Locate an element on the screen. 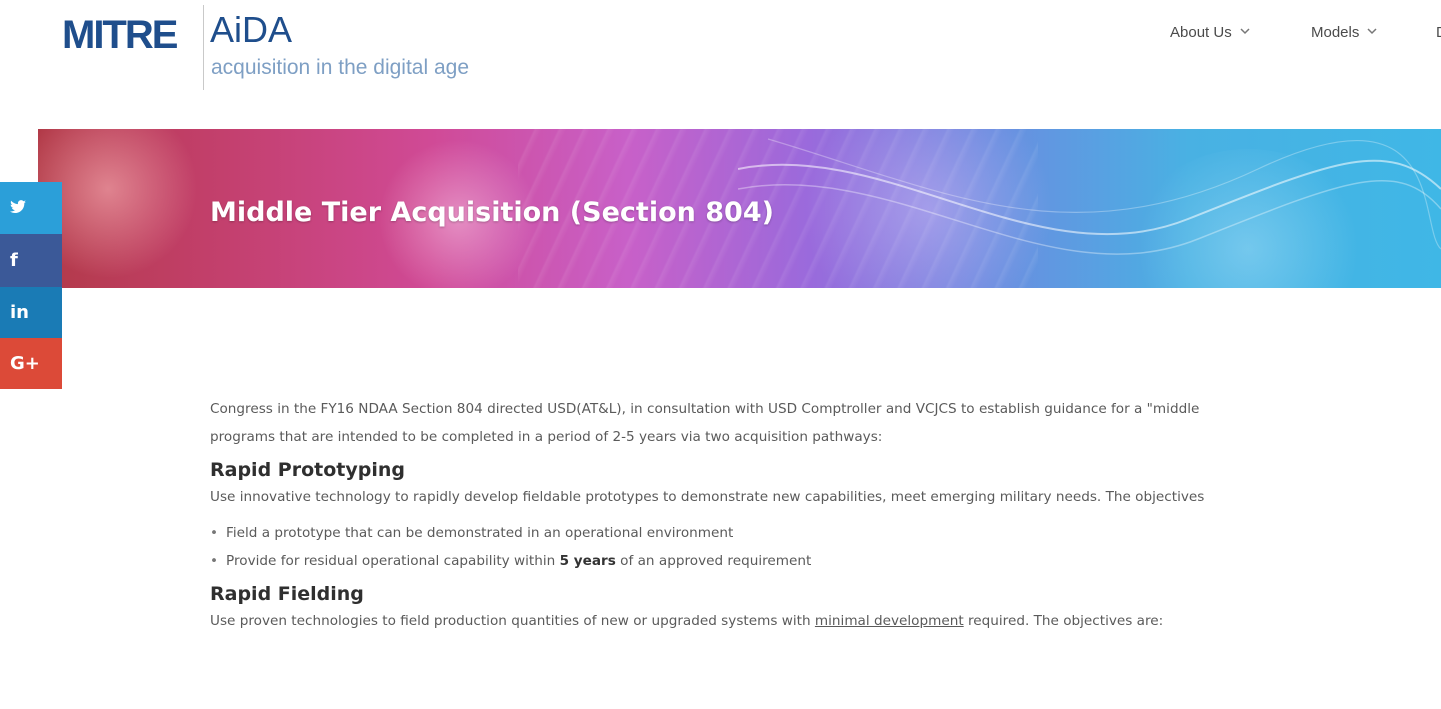  list-item-text: of an approved requirement is located at coordinates (713, 561).